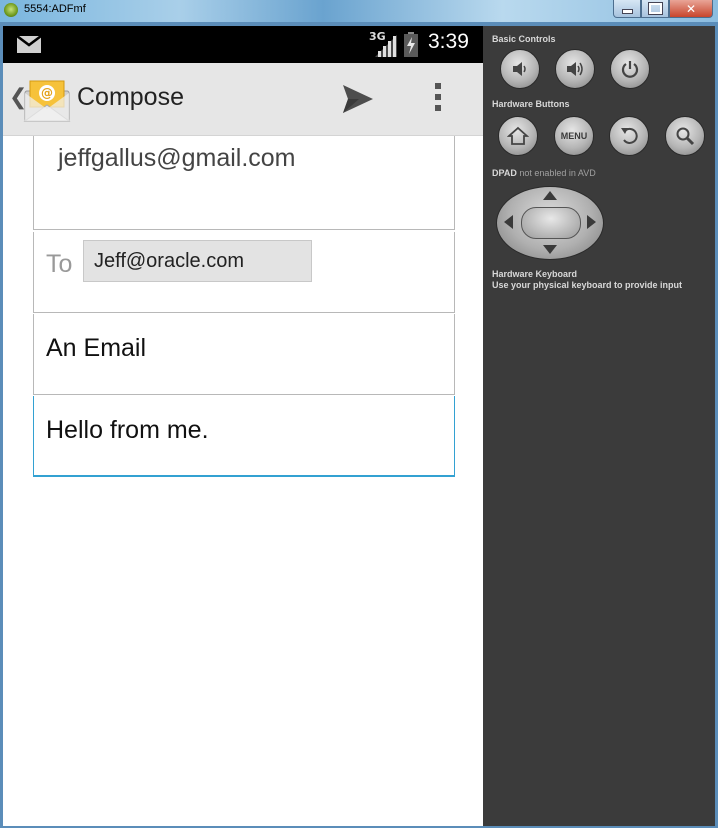  I want to click on hardware-buttons-title: Hardware Buttons, so click(531, 104).